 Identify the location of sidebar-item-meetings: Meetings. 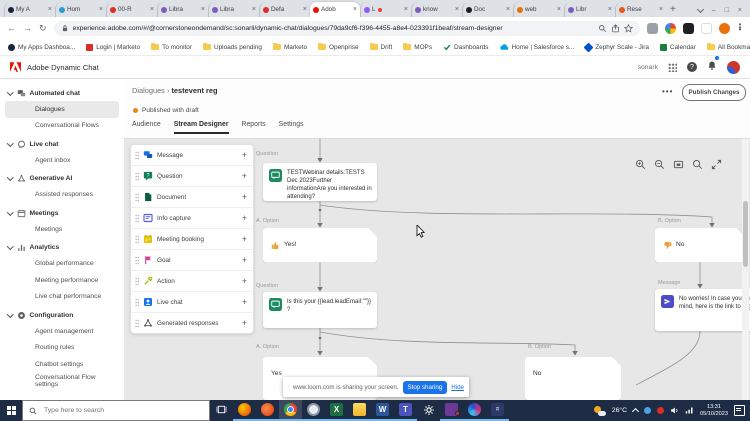
(62, 229).